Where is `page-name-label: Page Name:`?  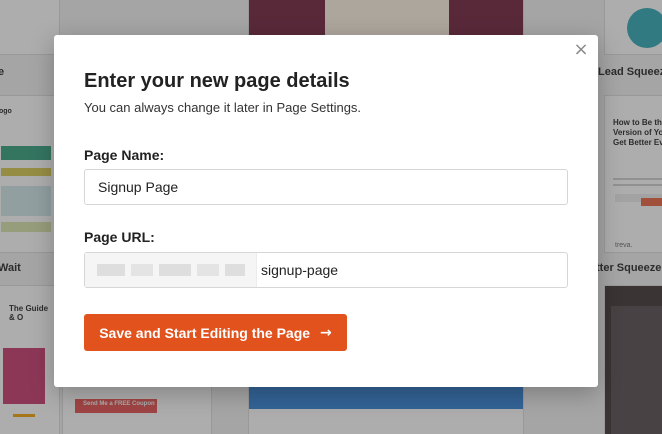 page-name-label: Page Name: is located at coordinates (124, 155).